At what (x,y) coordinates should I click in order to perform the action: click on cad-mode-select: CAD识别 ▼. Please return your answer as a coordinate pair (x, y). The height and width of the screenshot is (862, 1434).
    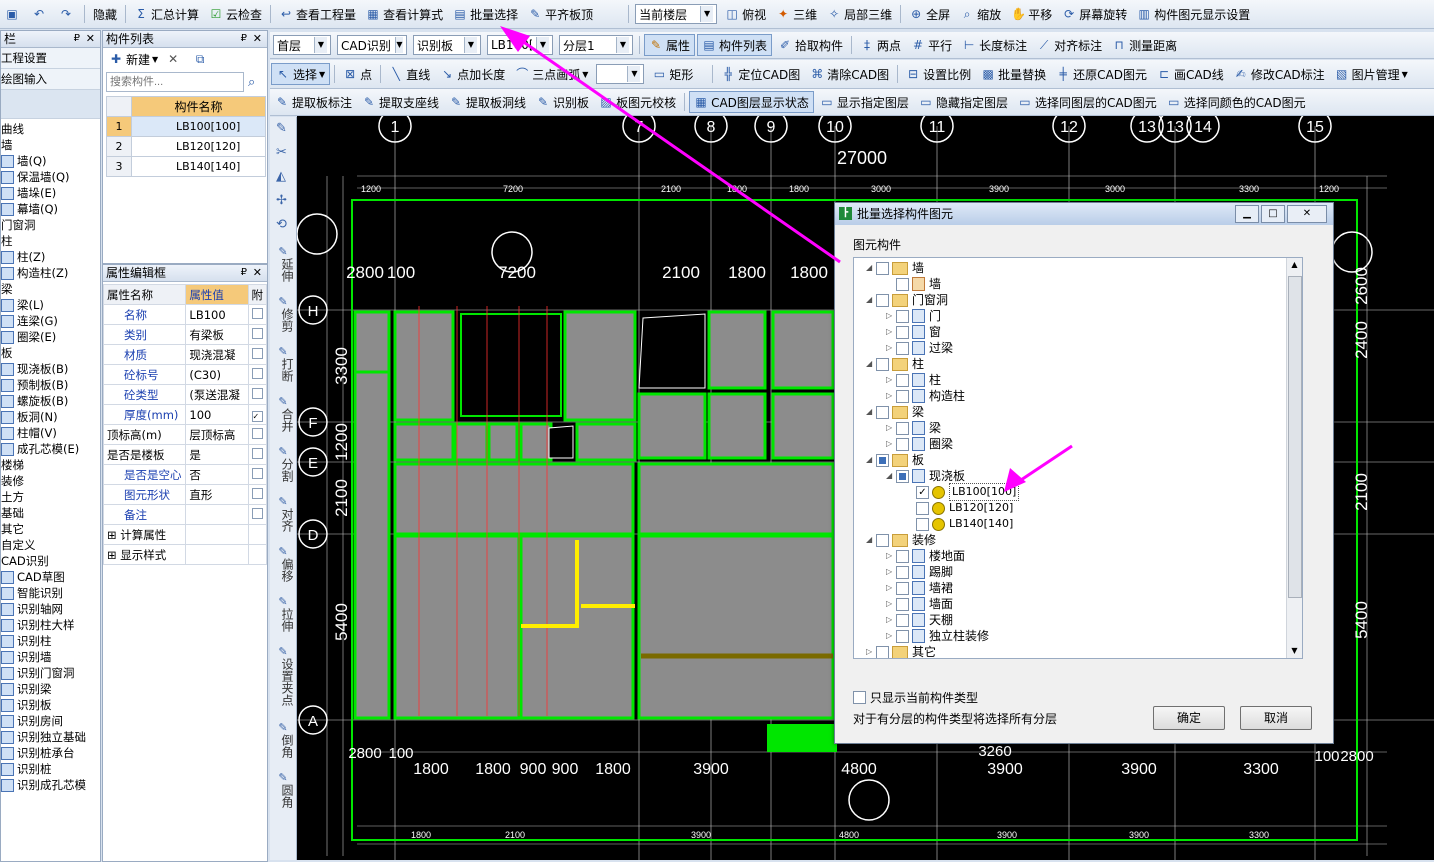
    Looking at the image, I should click on (372, 45).